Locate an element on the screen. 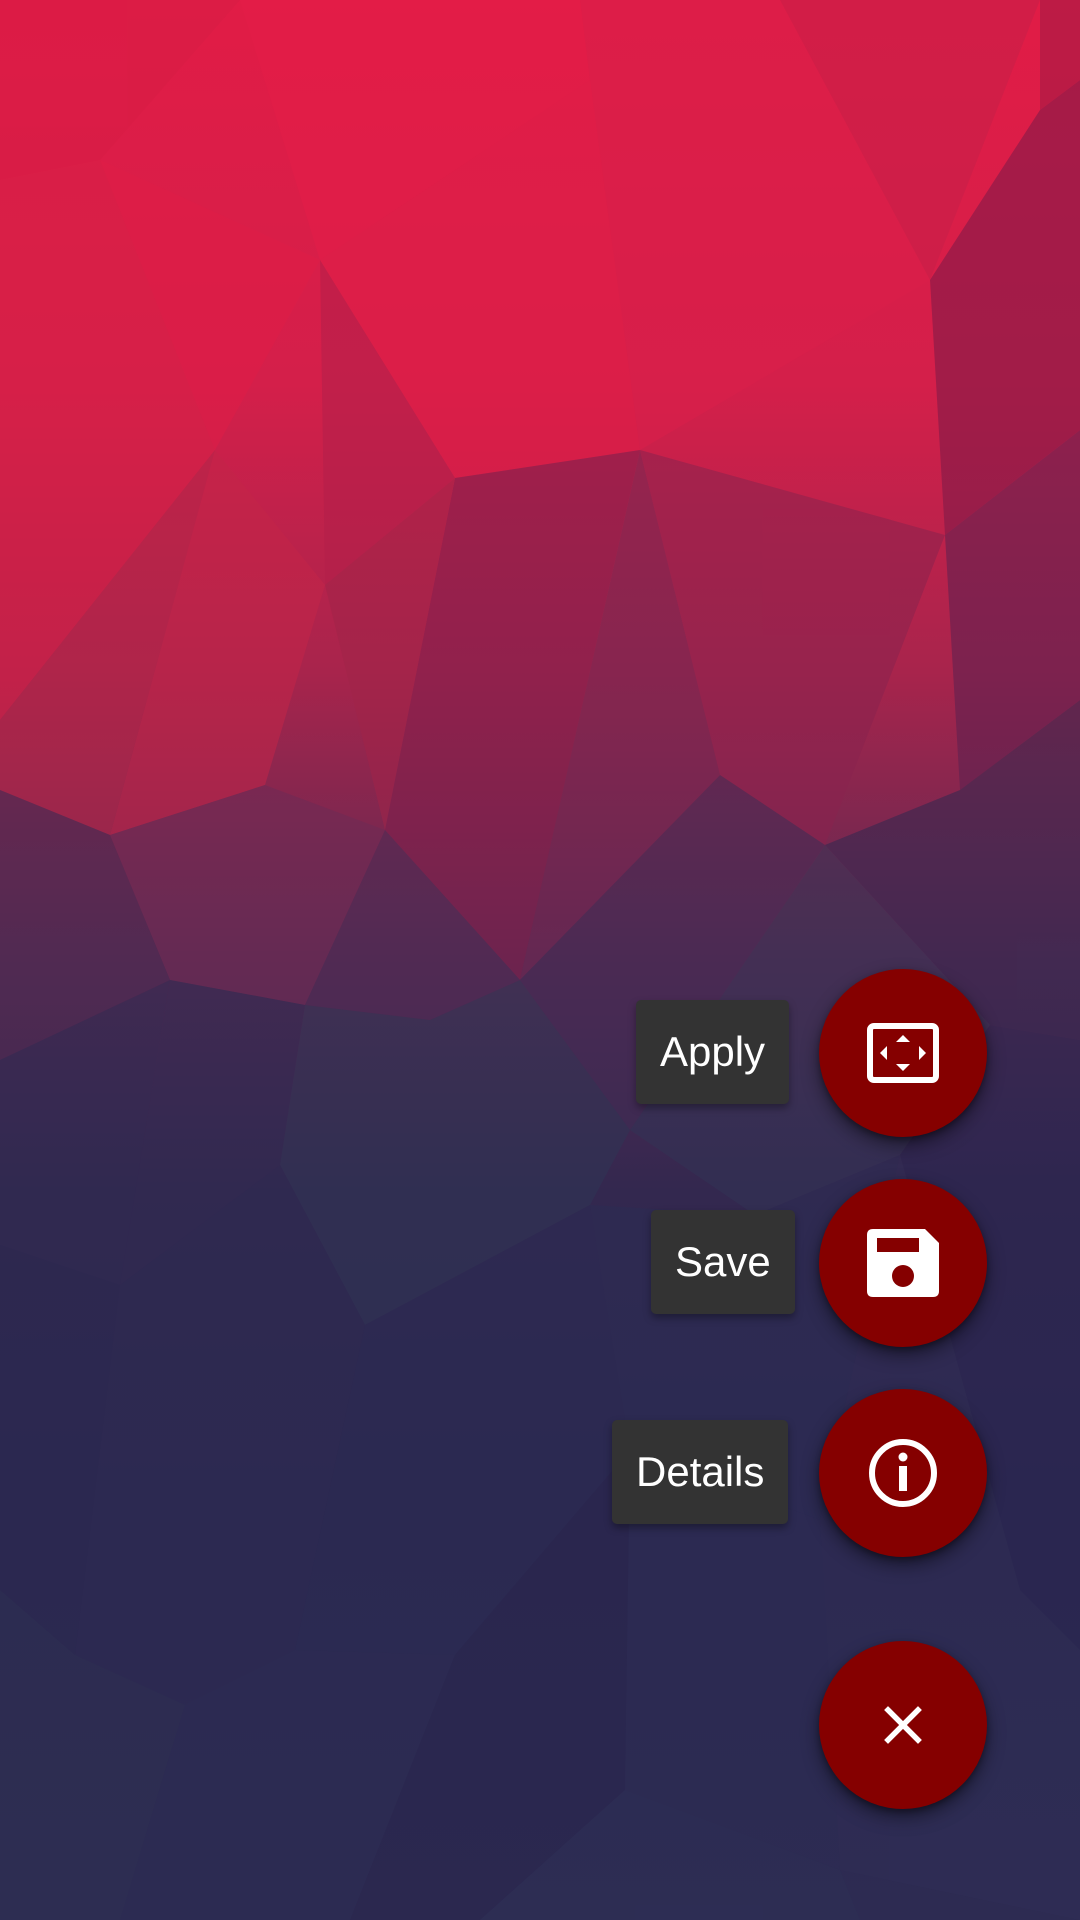 This screenshot has width=1080, height=1920. close-speed-dial-button is located at coordinates (903, 1725).